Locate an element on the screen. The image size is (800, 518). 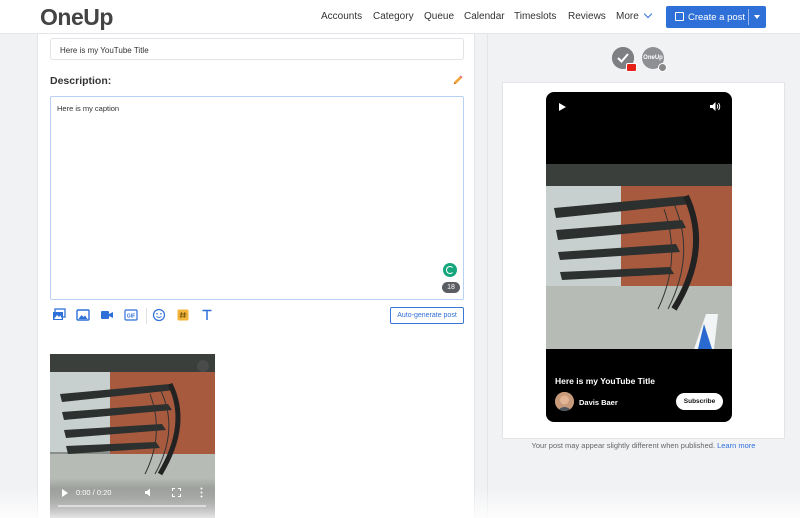
channel-avatar-image is located at coordinates (564, 401).